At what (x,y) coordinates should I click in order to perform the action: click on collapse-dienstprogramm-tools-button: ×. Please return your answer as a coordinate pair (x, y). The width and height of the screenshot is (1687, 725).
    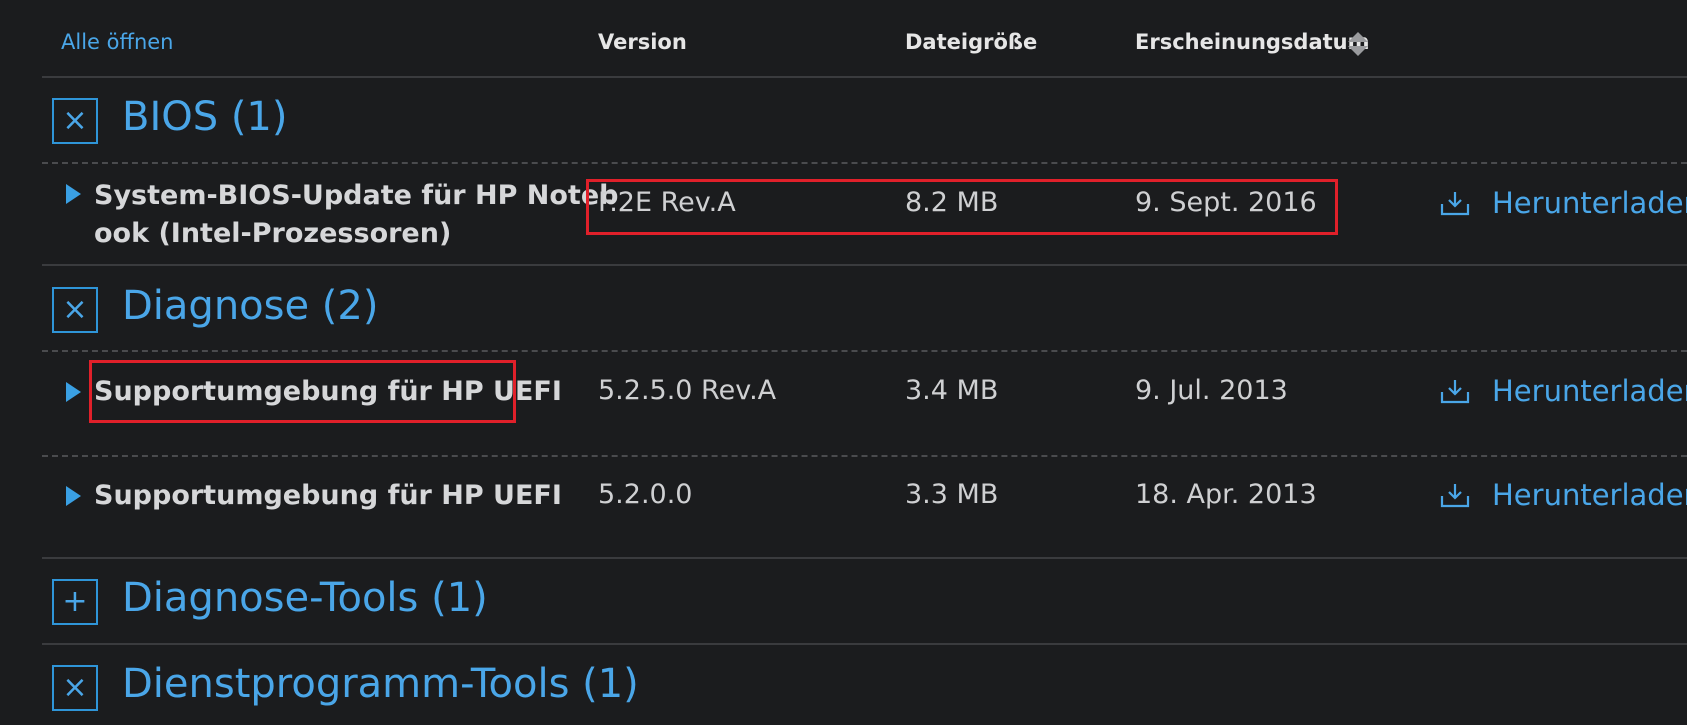
    Looking at the image, I should click on (75, 688).